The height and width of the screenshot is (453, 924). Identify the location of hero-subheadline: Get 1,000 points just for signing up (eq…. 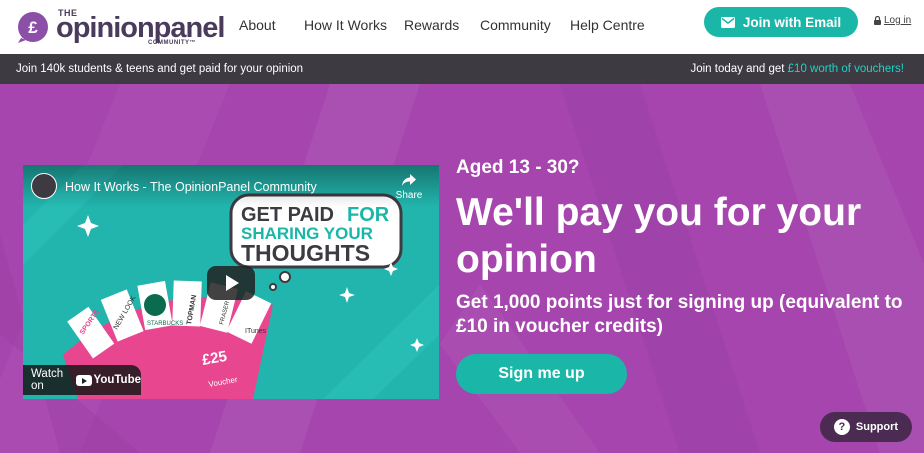
(679, 314).